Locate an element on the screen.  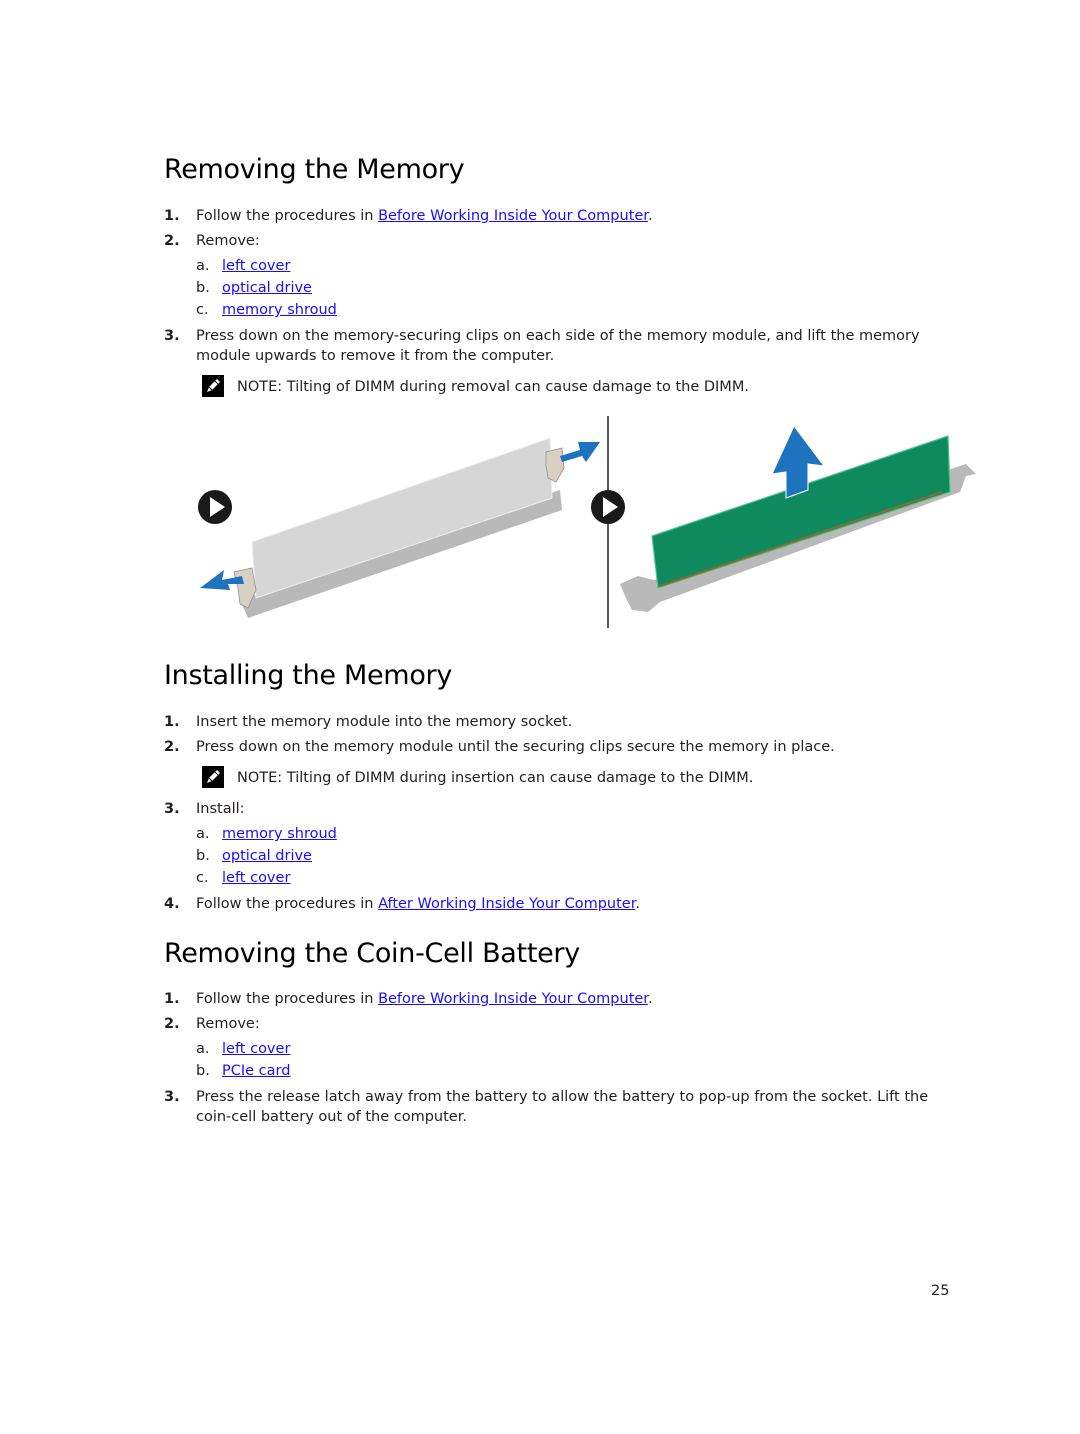
after-working-link: After Working Inside Your Computer is located at coordinates (506, 904).